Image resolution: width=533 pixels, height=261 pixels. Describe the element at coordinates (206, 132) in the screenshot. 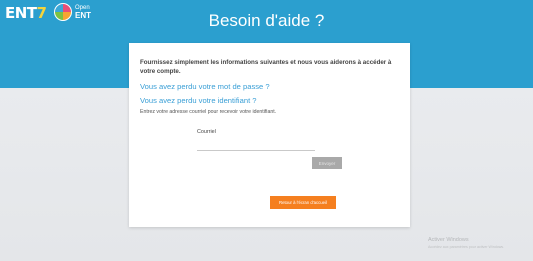

I see `email-label: Courriel` at that location.